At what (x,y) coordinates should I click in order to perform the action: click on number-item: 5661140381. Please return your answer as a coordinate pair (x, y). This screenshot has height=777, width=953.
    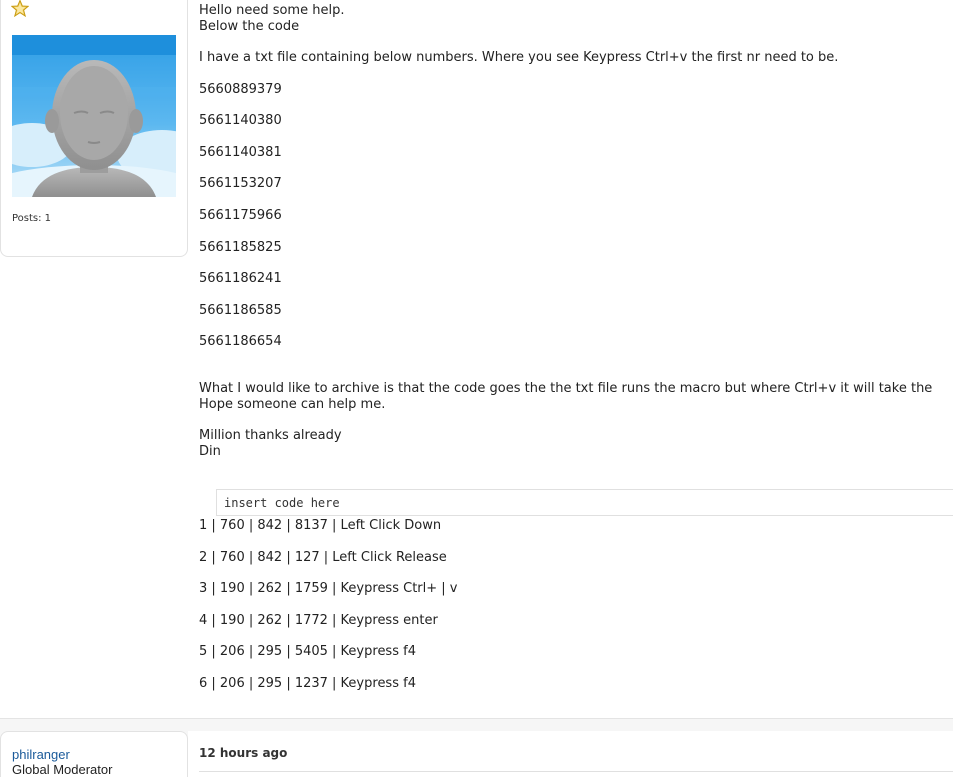
    Looking at the image, I should click on (240, 152).